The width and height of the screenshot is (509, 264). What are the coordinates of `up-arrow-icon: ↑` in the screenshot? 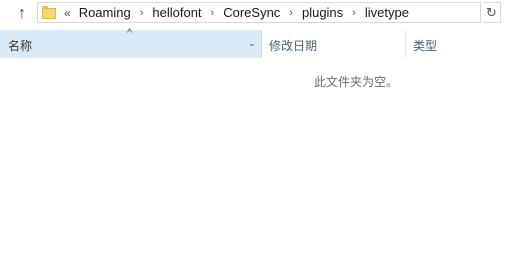 It's located at (22, 13).